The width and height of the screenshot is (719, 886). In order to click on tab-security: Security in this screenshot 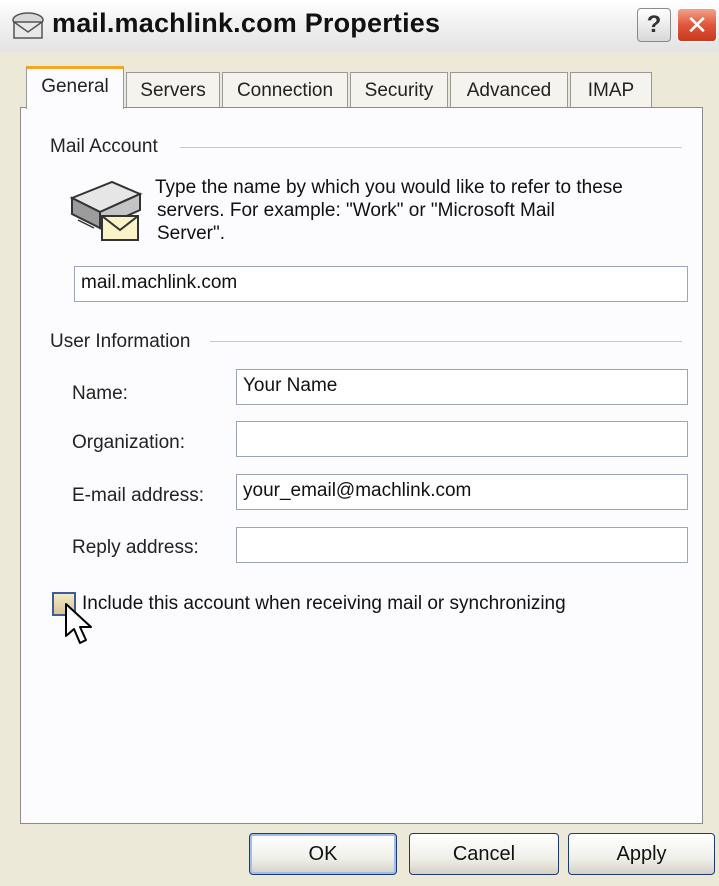, I will do `click(399, 90)`.